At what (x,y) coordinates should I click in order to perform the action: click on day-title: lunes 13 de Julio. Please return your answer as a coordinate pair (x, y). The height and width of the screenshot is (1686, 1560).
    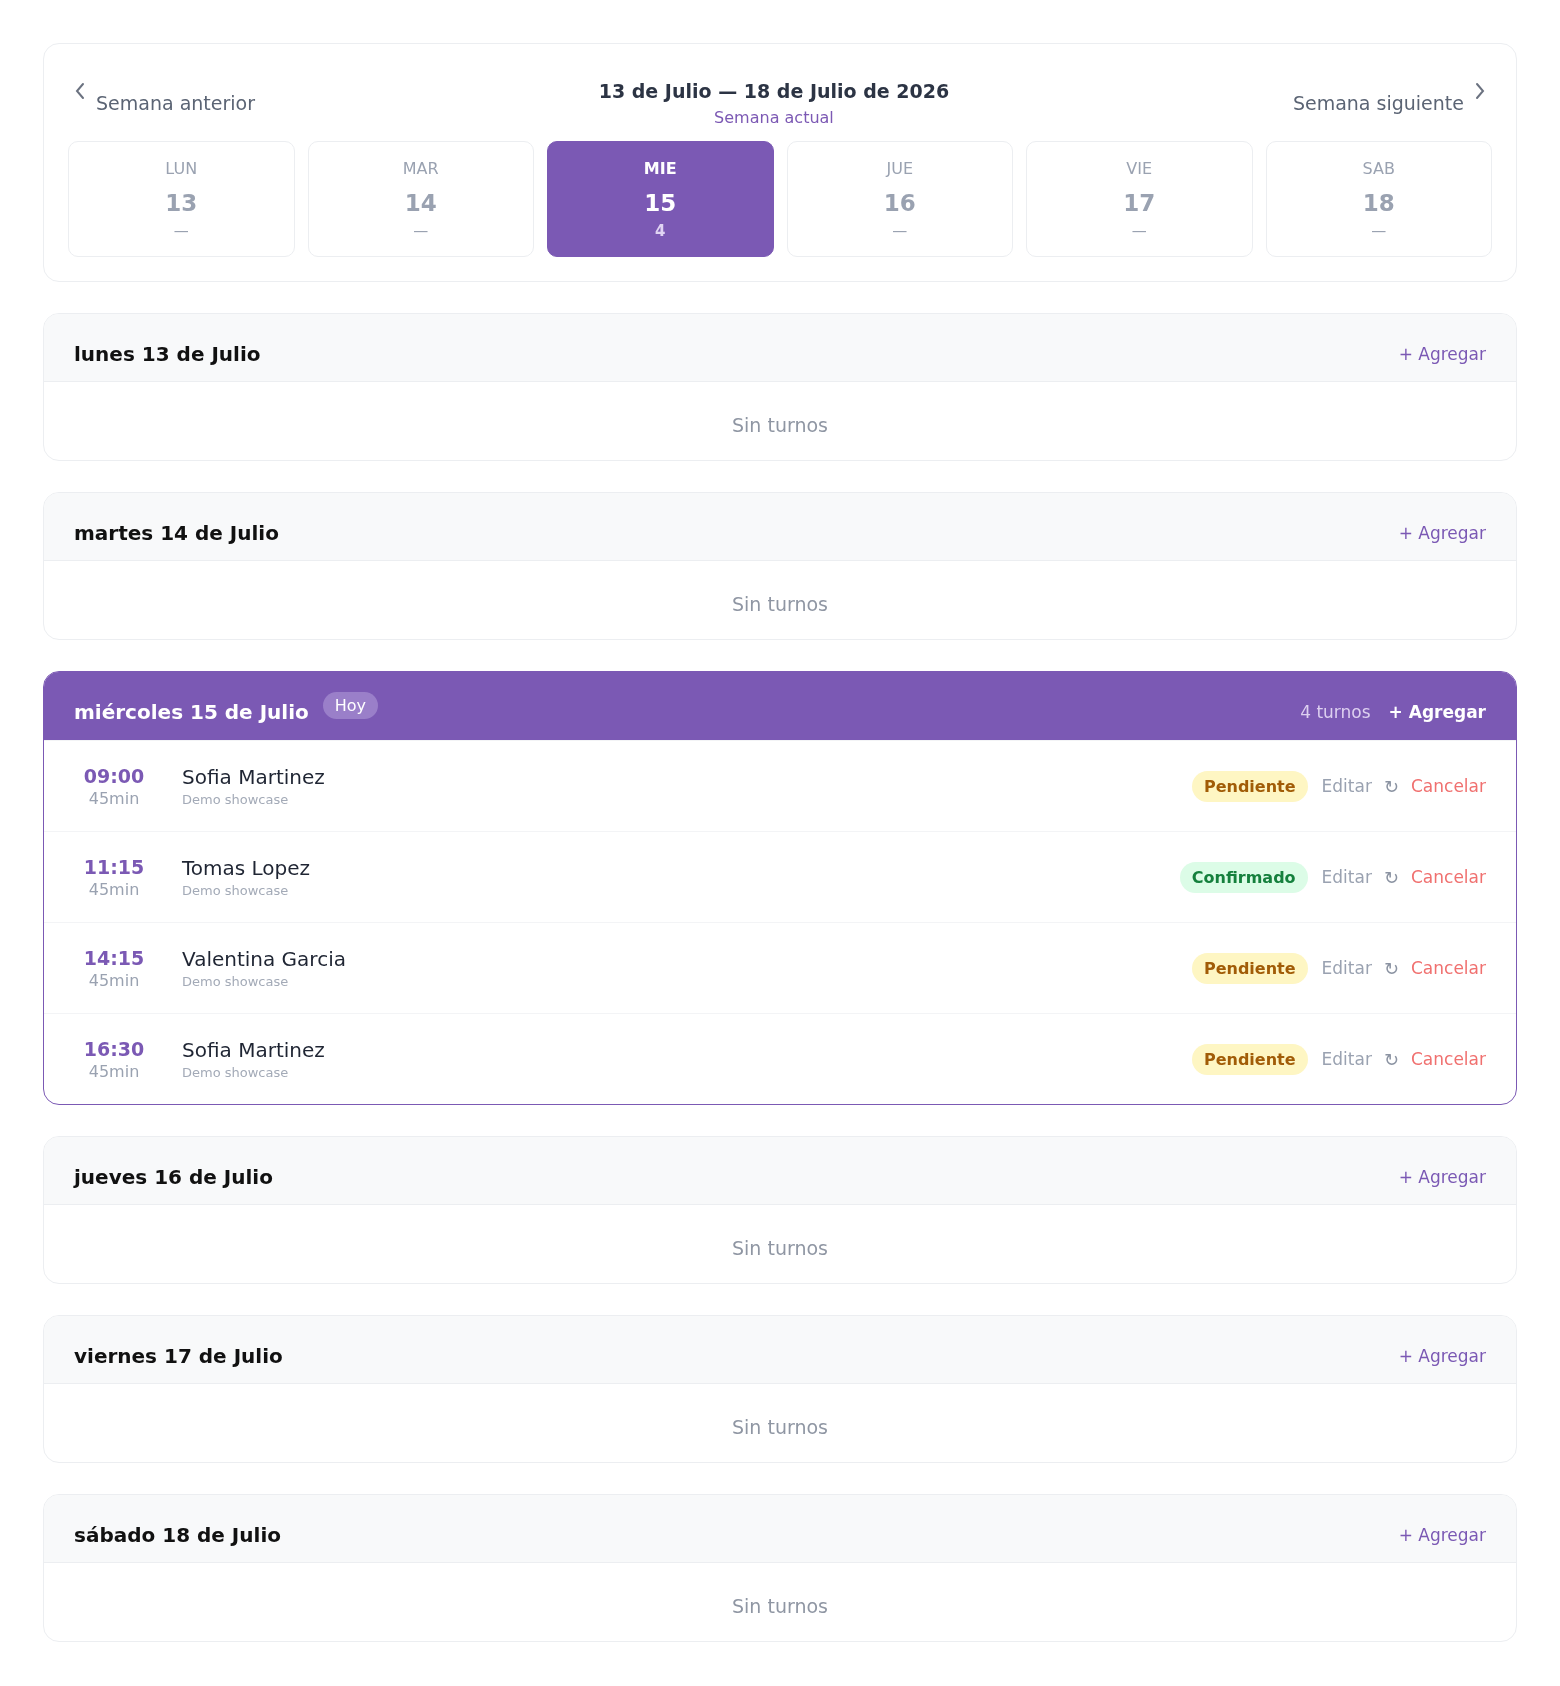
    Looking at the image, I should click on (167, 353).